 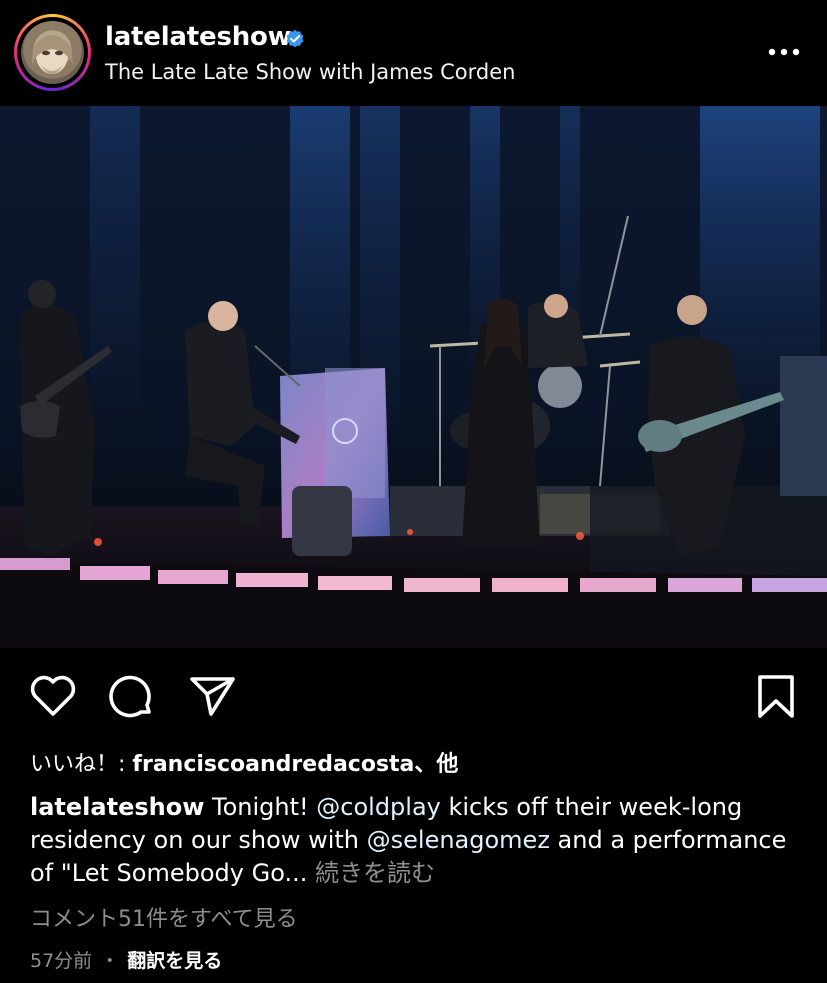 What do you see at coordinates (260, 807) in the screenshot?
I see `caption-text: Tonight!` at bounding box center [260, 807].